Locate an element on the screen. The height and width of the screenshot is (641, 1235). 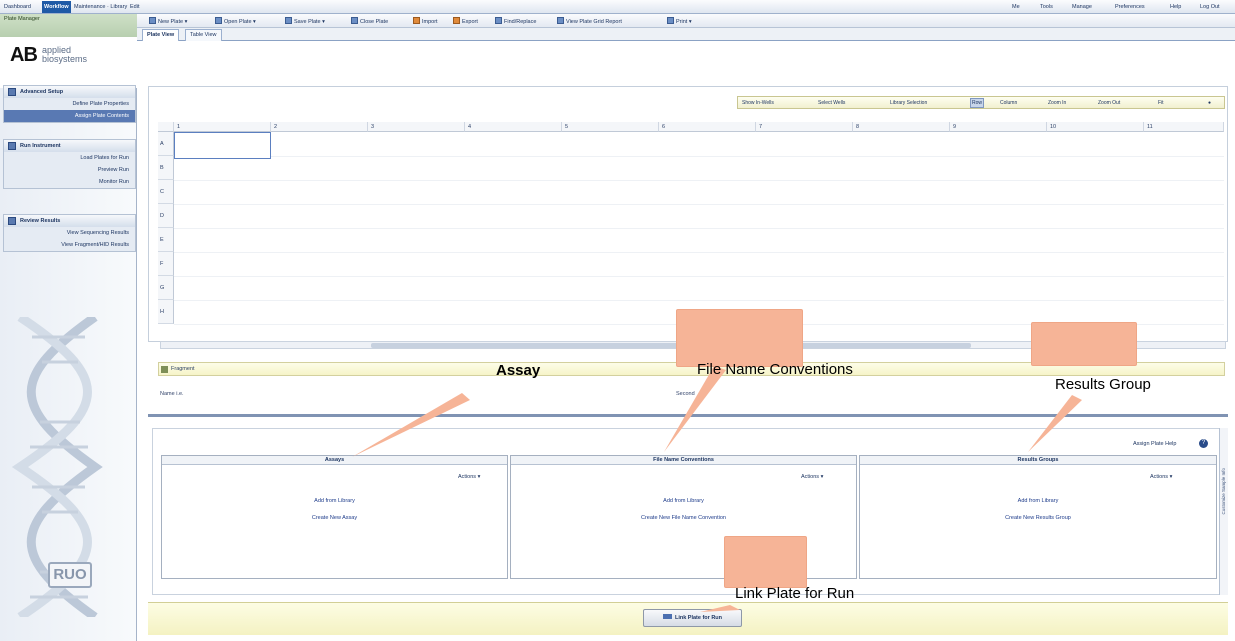
row-button: Row is located at coordinates (977, 103).